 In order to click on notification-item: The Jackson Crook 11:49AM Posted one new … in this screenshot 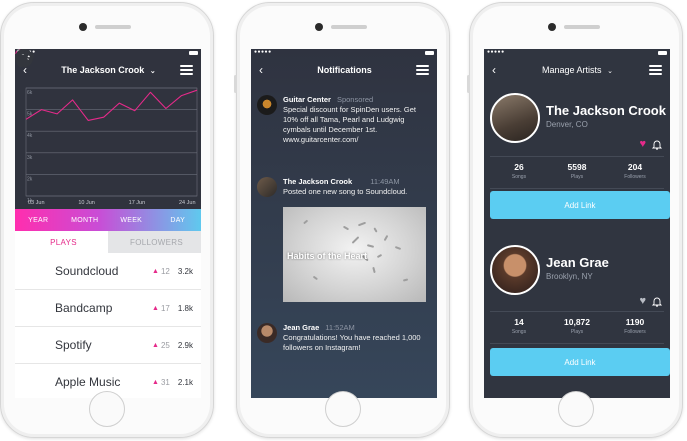, I will do `click(344, 239)`.